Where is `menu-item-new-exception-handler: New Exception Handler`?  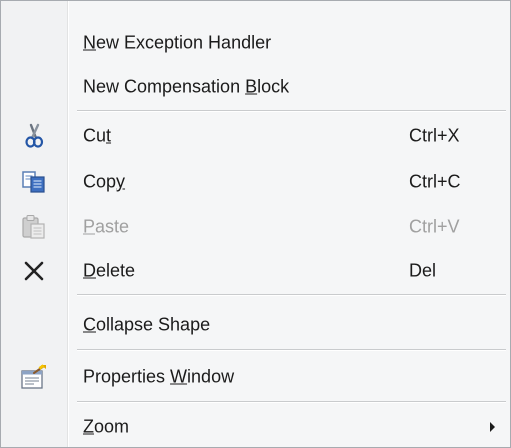
menu-item-new-exception-handler: New Exception Handler is located at coordinates (255, 43).